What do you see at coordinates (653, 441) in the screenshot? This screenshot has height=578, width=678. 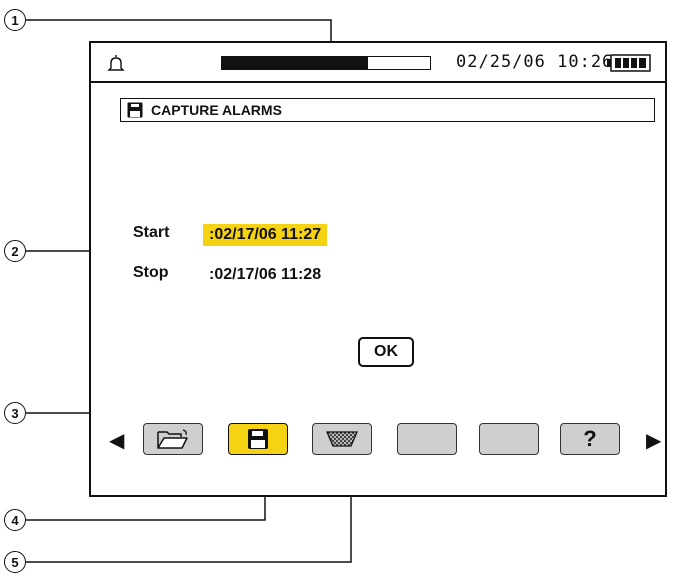 I see `scroll-right-arrow-icon: ▶` at bounding box center [653, 441].